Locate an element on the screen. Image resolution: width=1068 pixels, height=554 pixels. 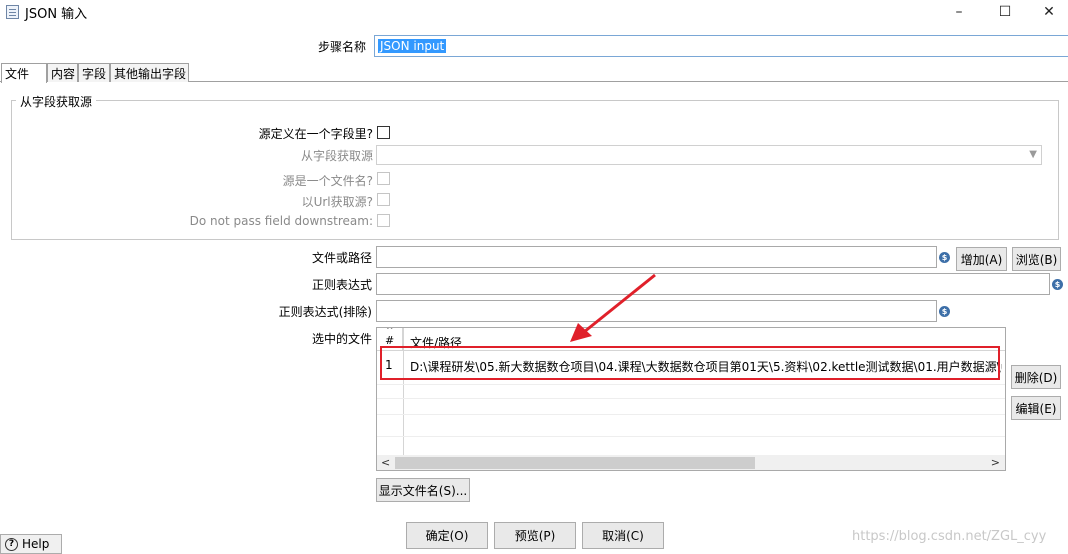
read-from-url-checkbox is located at coordinates (383, 199).